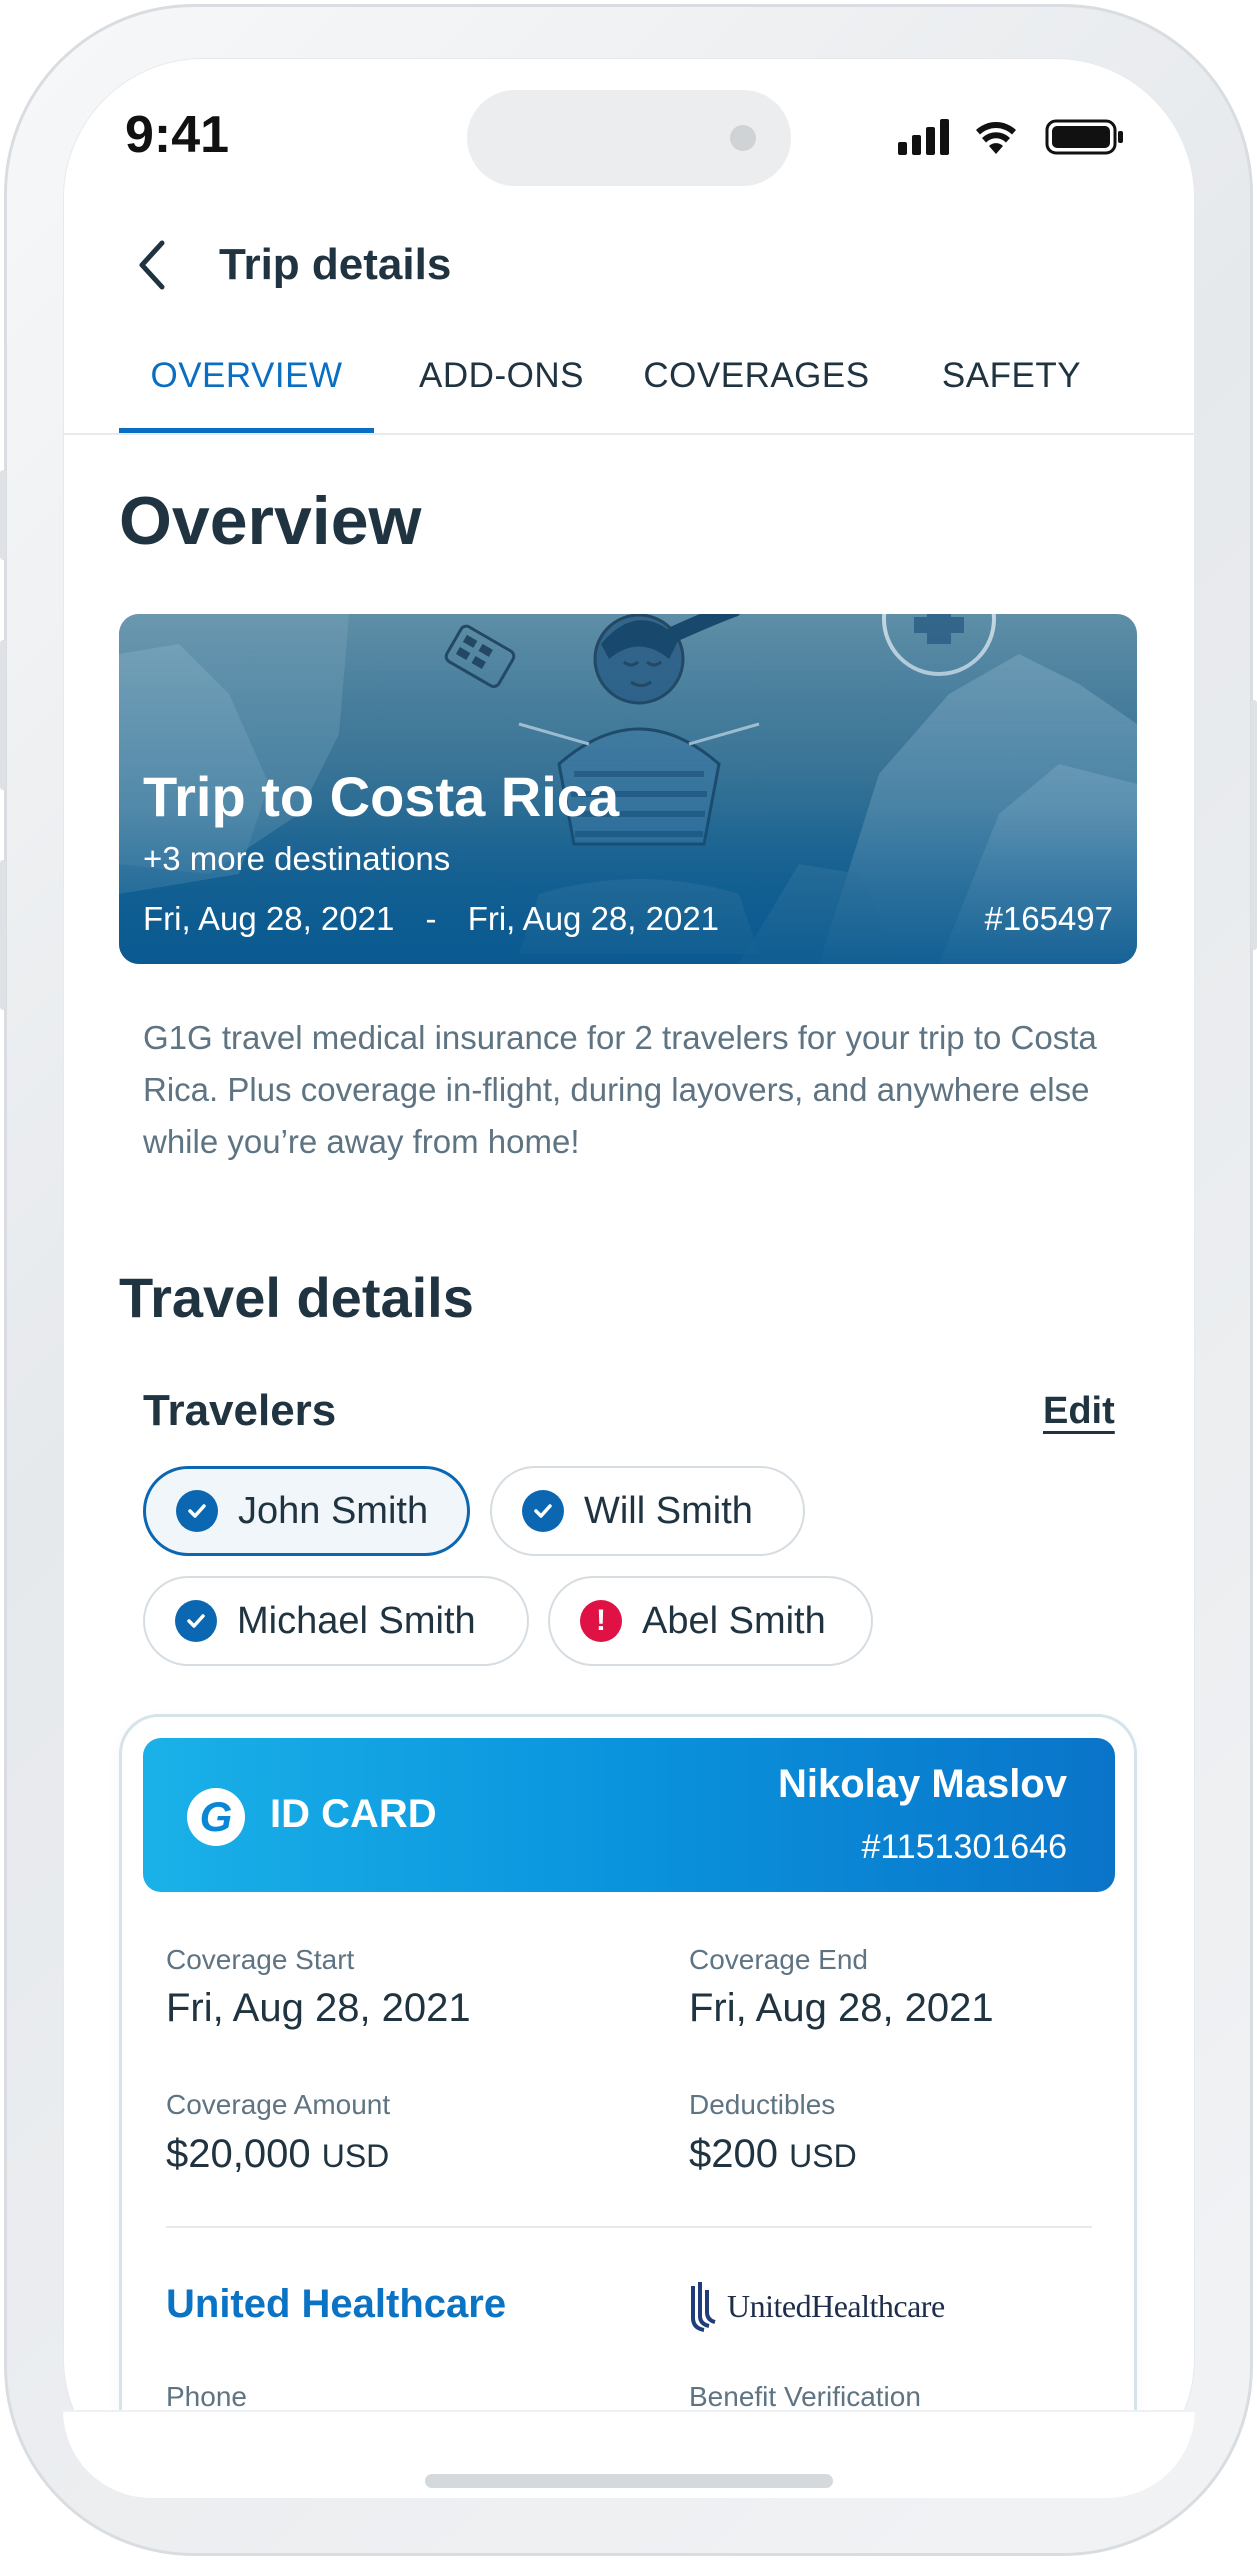 This screenshot has width=1257, height=2560. Describe the element at coordinates (703, 2307) in the screenshot. I see `united-healthcare-logo-icon` at that location.